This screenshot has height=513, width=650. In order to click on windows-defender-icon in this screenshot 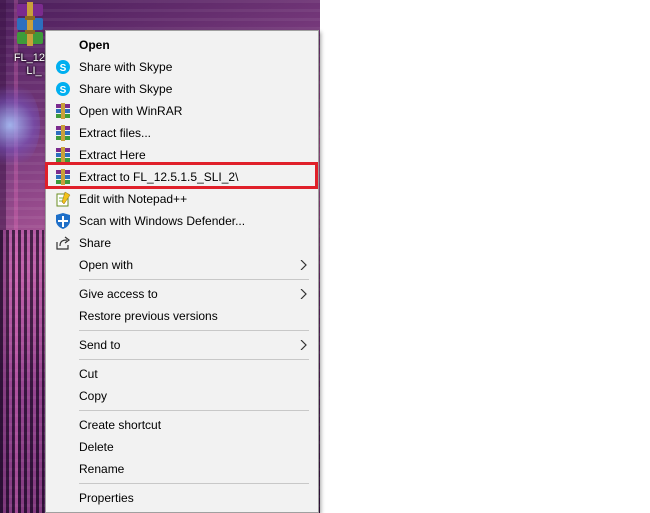, I will do `click(63, 221)`.